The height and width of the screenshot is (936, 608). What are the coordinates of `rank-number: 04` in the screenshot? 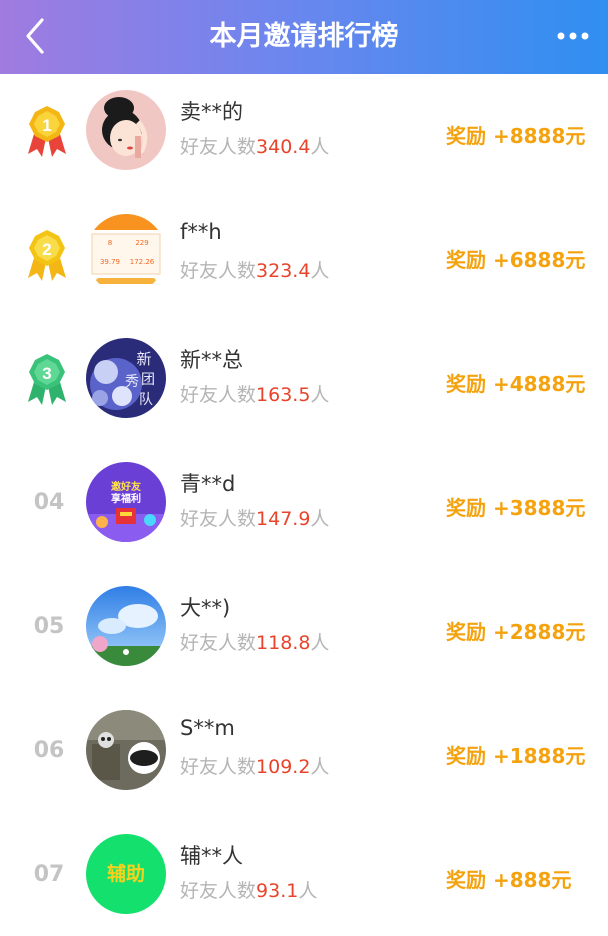 It's located at (49, 502).